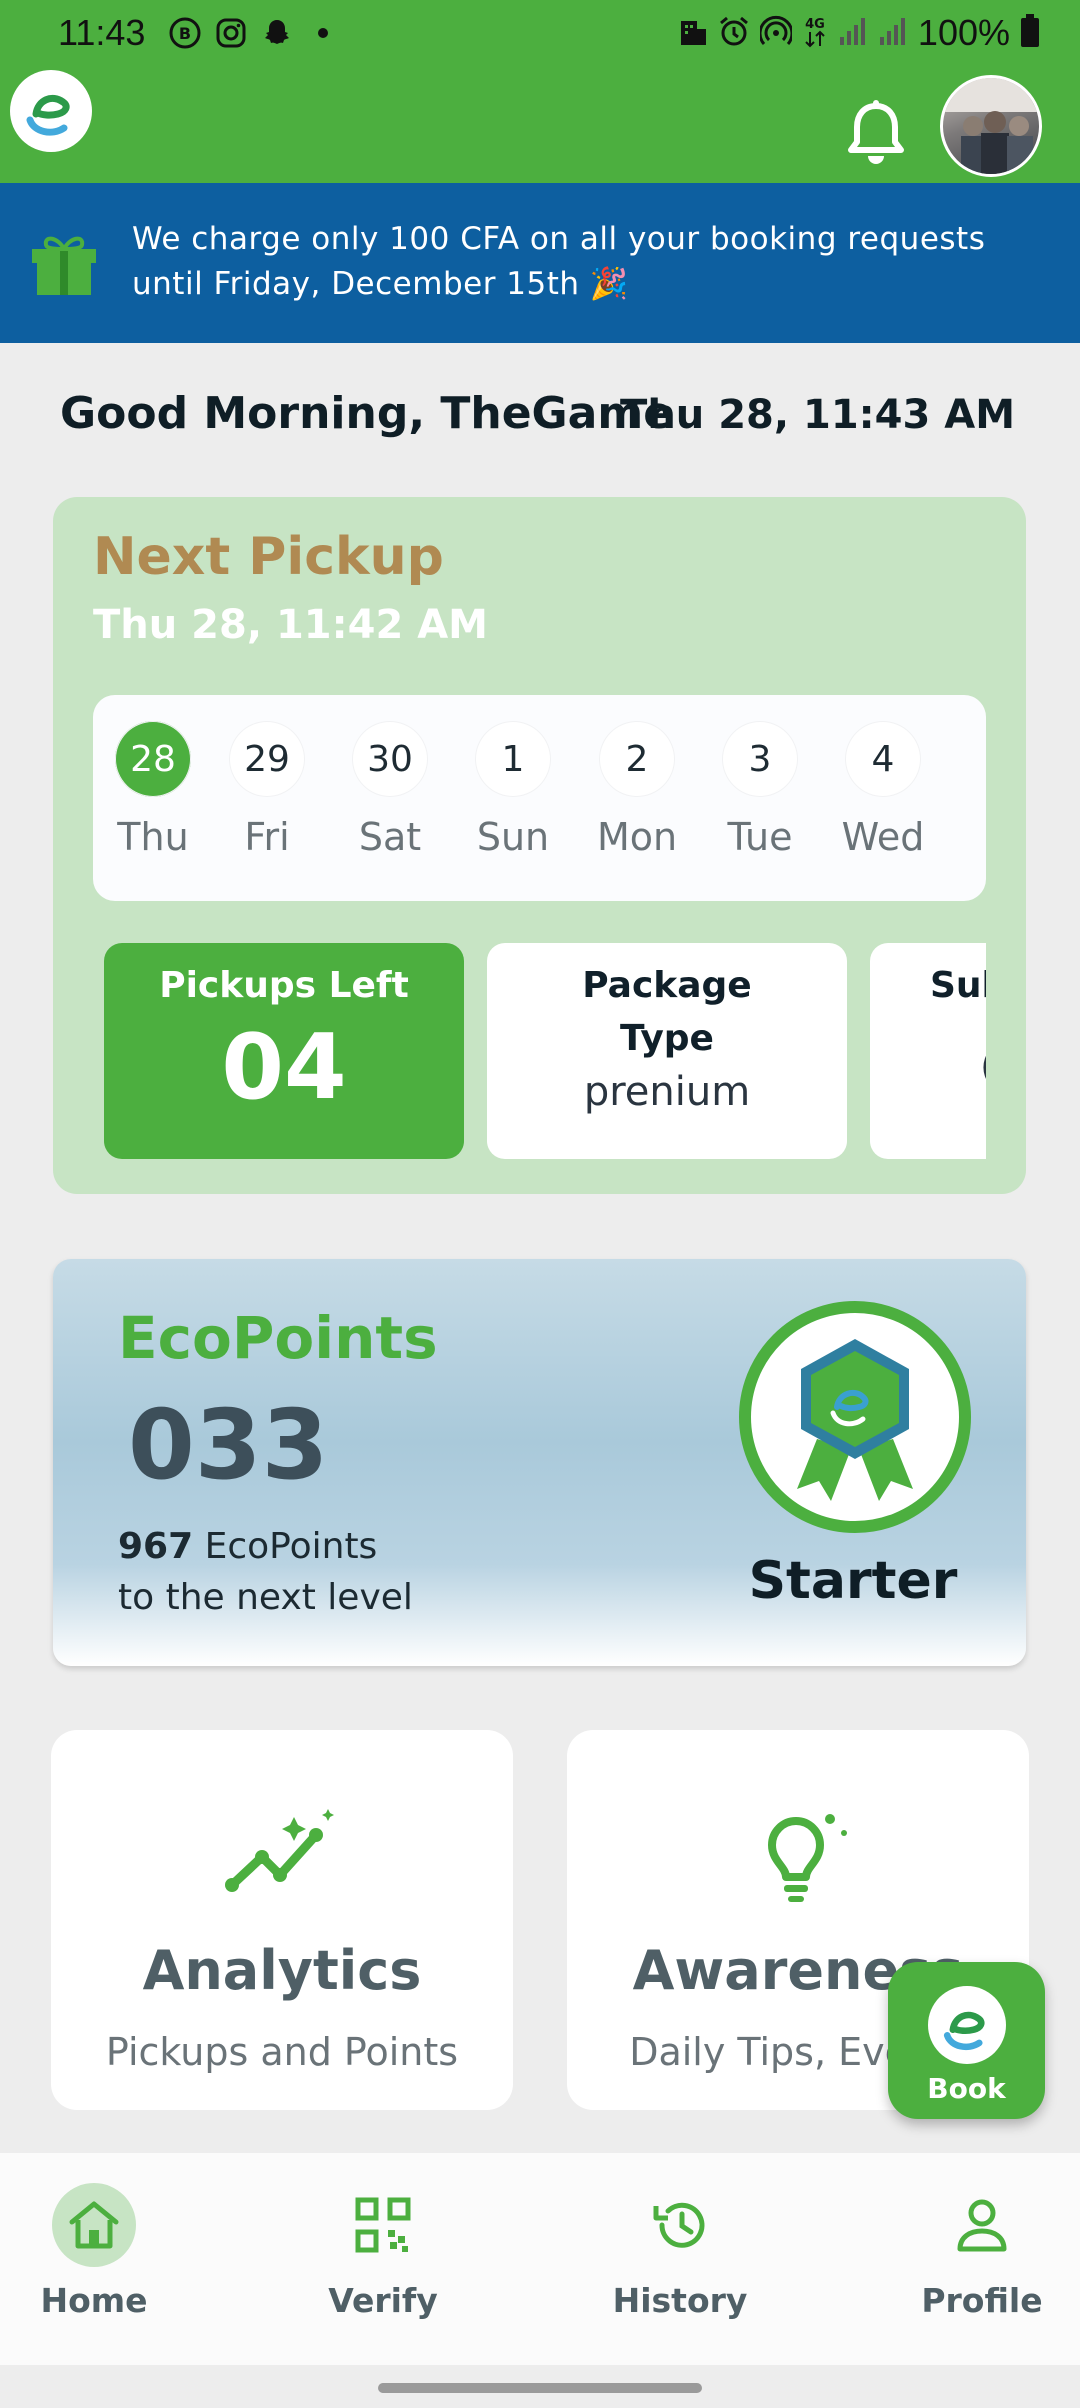 Image resolution: width=1080 pixels, height=2408 pixels. What do you see at coordinates (991, 126) in the screenshot?
I see `avatar` at bounding box center [991, 126].